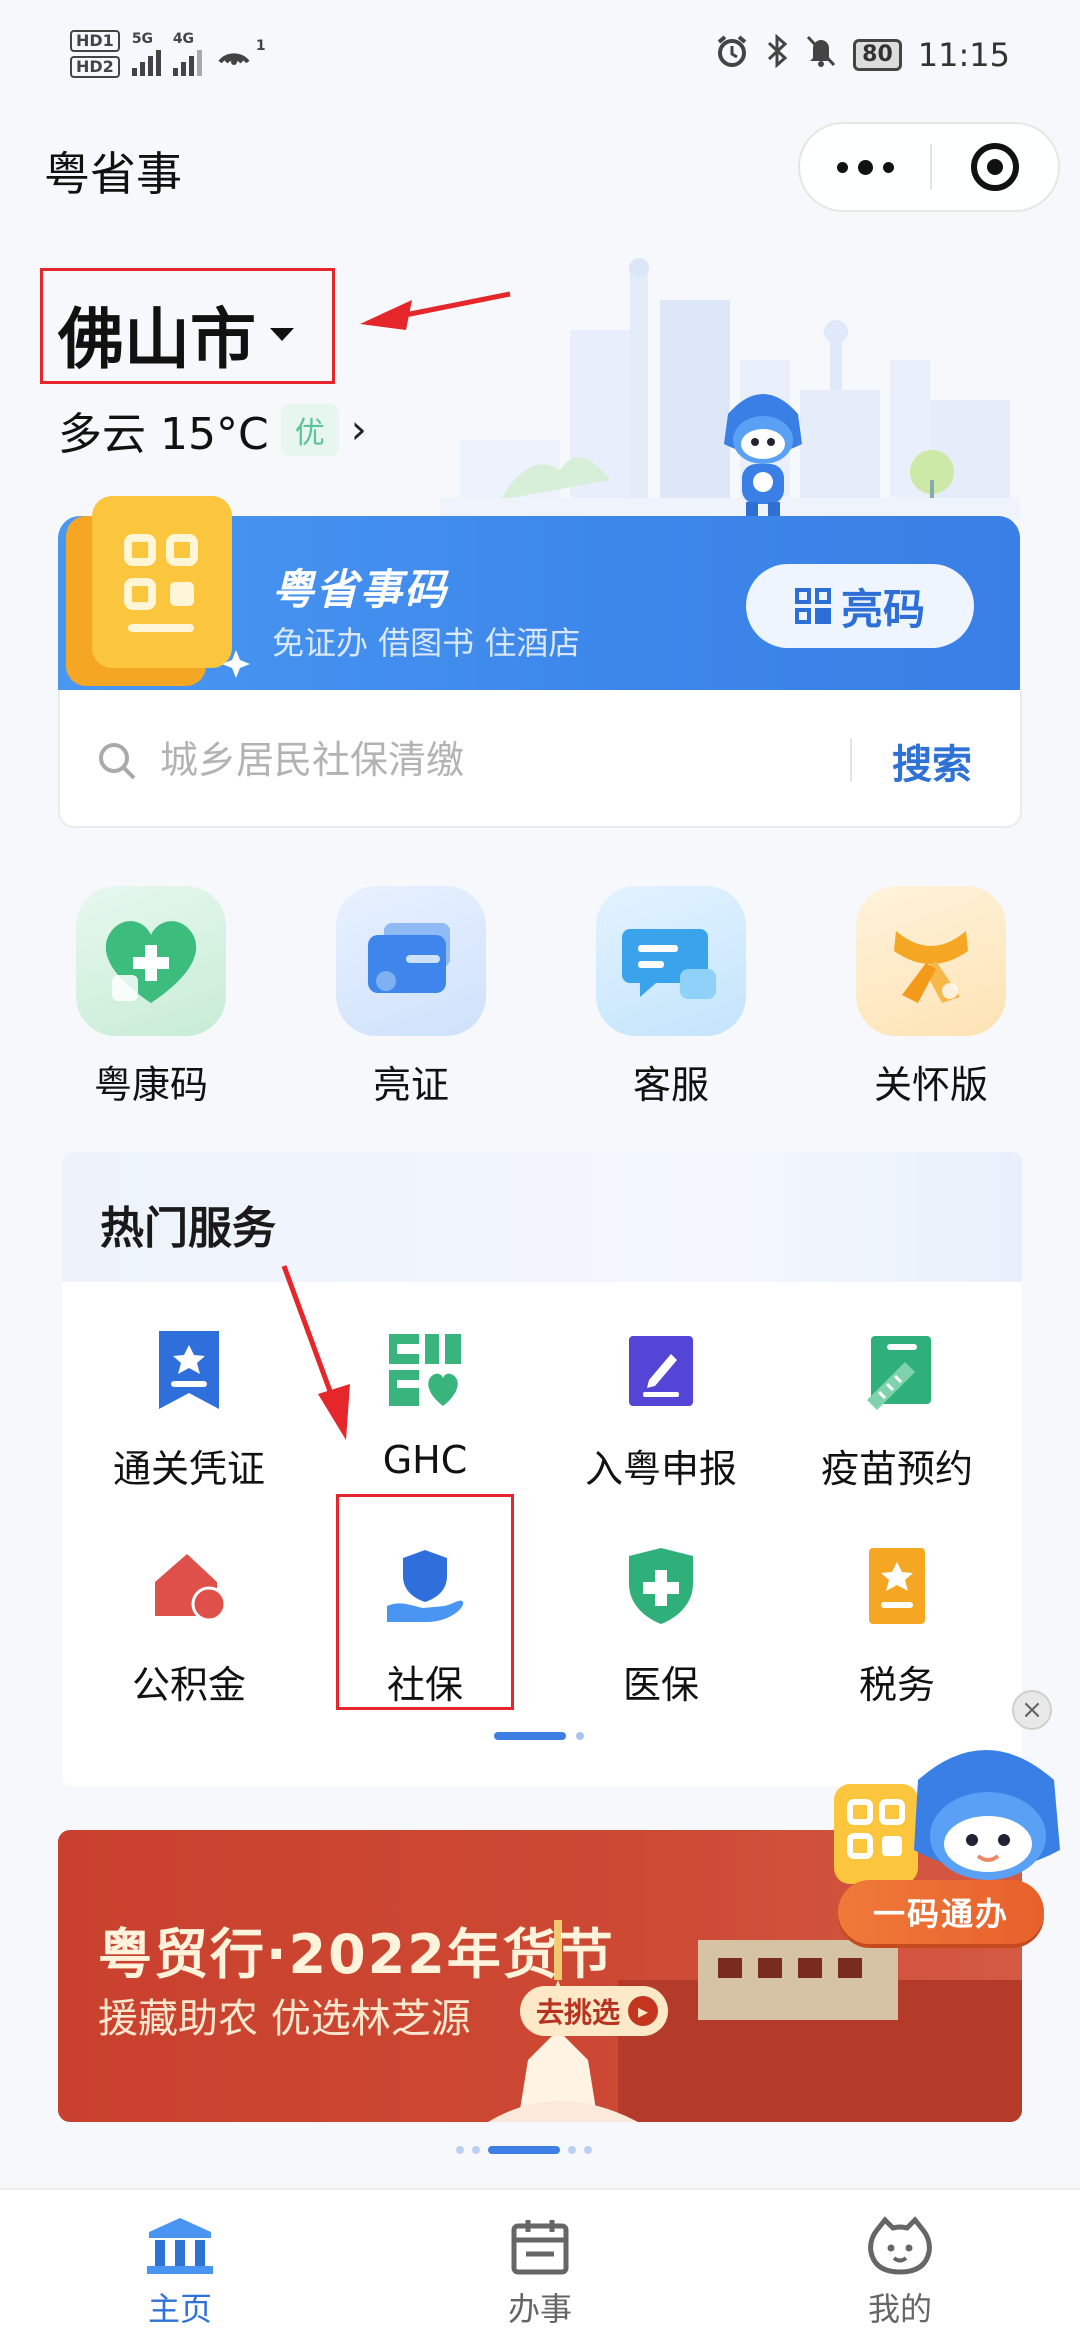  I want to click on service-label: 疫苗预约, so click(896, 1469).